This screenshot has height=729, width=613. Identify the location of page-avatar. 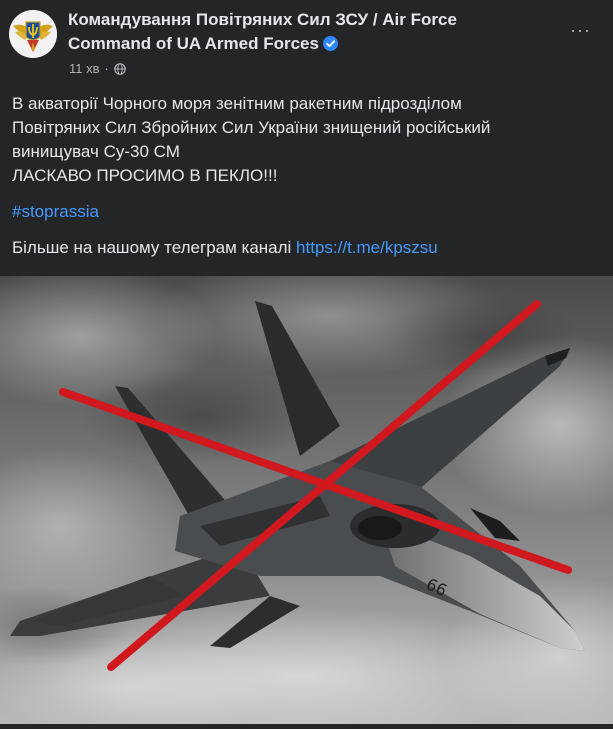
(33, 34).